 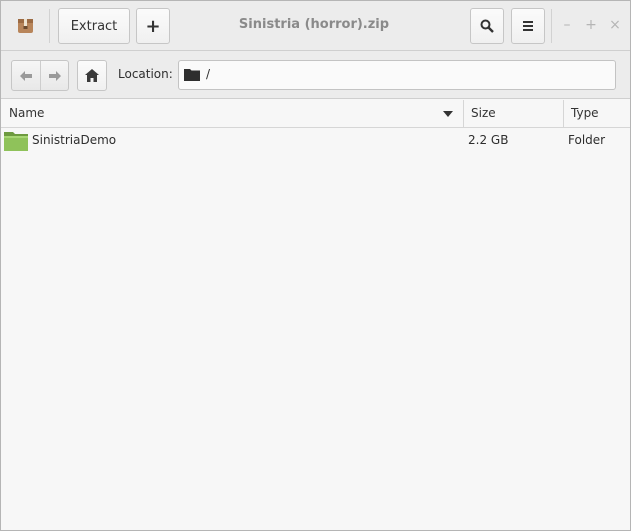 I want to click on location-label: Location:, so click(x=145, y=74).